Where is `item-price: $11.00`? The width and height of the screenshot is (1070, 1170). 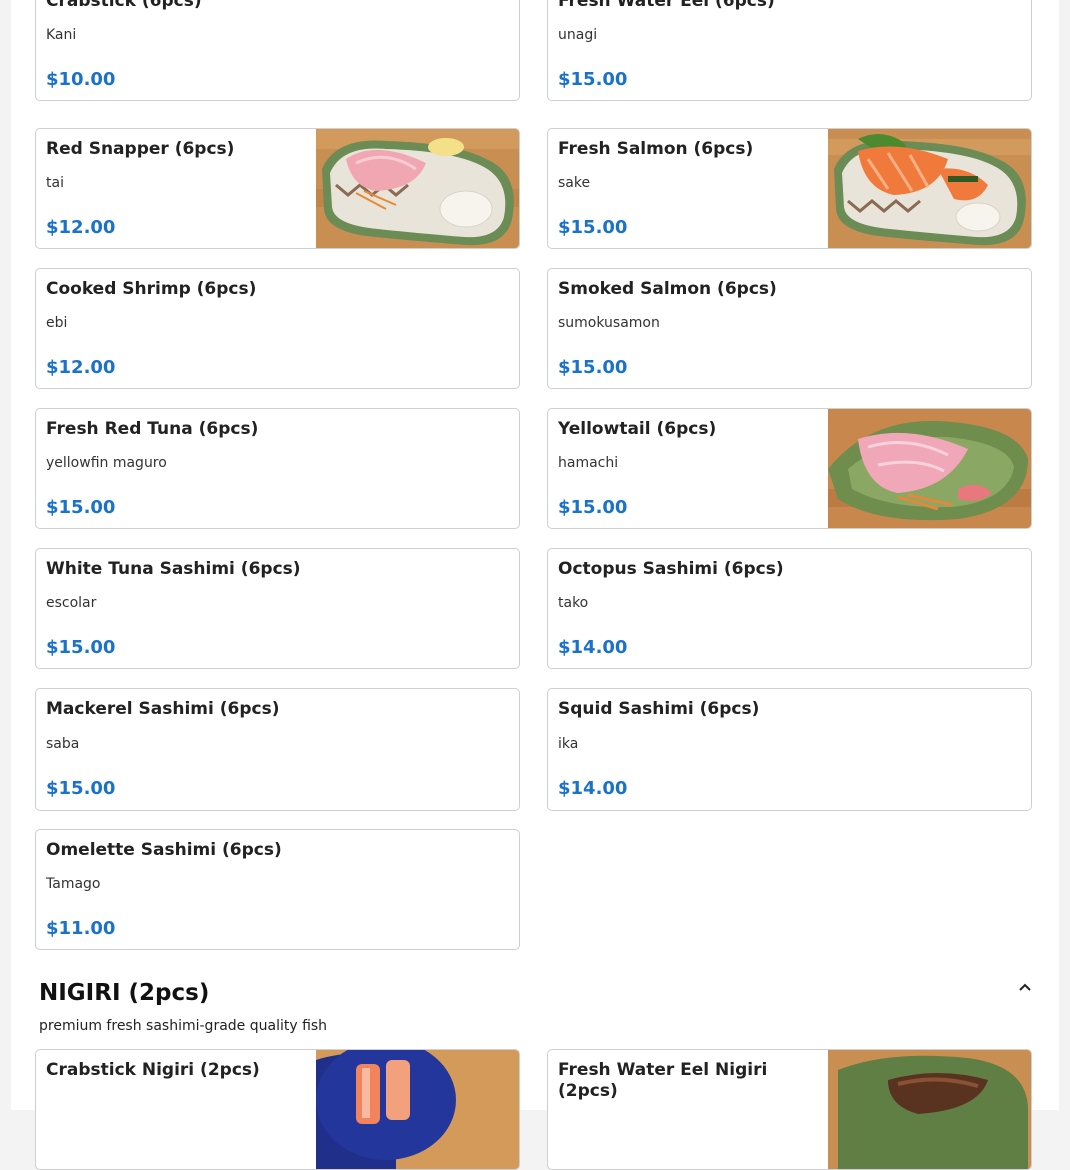
item-price: $11.00 is located at coordinates (81, 928).